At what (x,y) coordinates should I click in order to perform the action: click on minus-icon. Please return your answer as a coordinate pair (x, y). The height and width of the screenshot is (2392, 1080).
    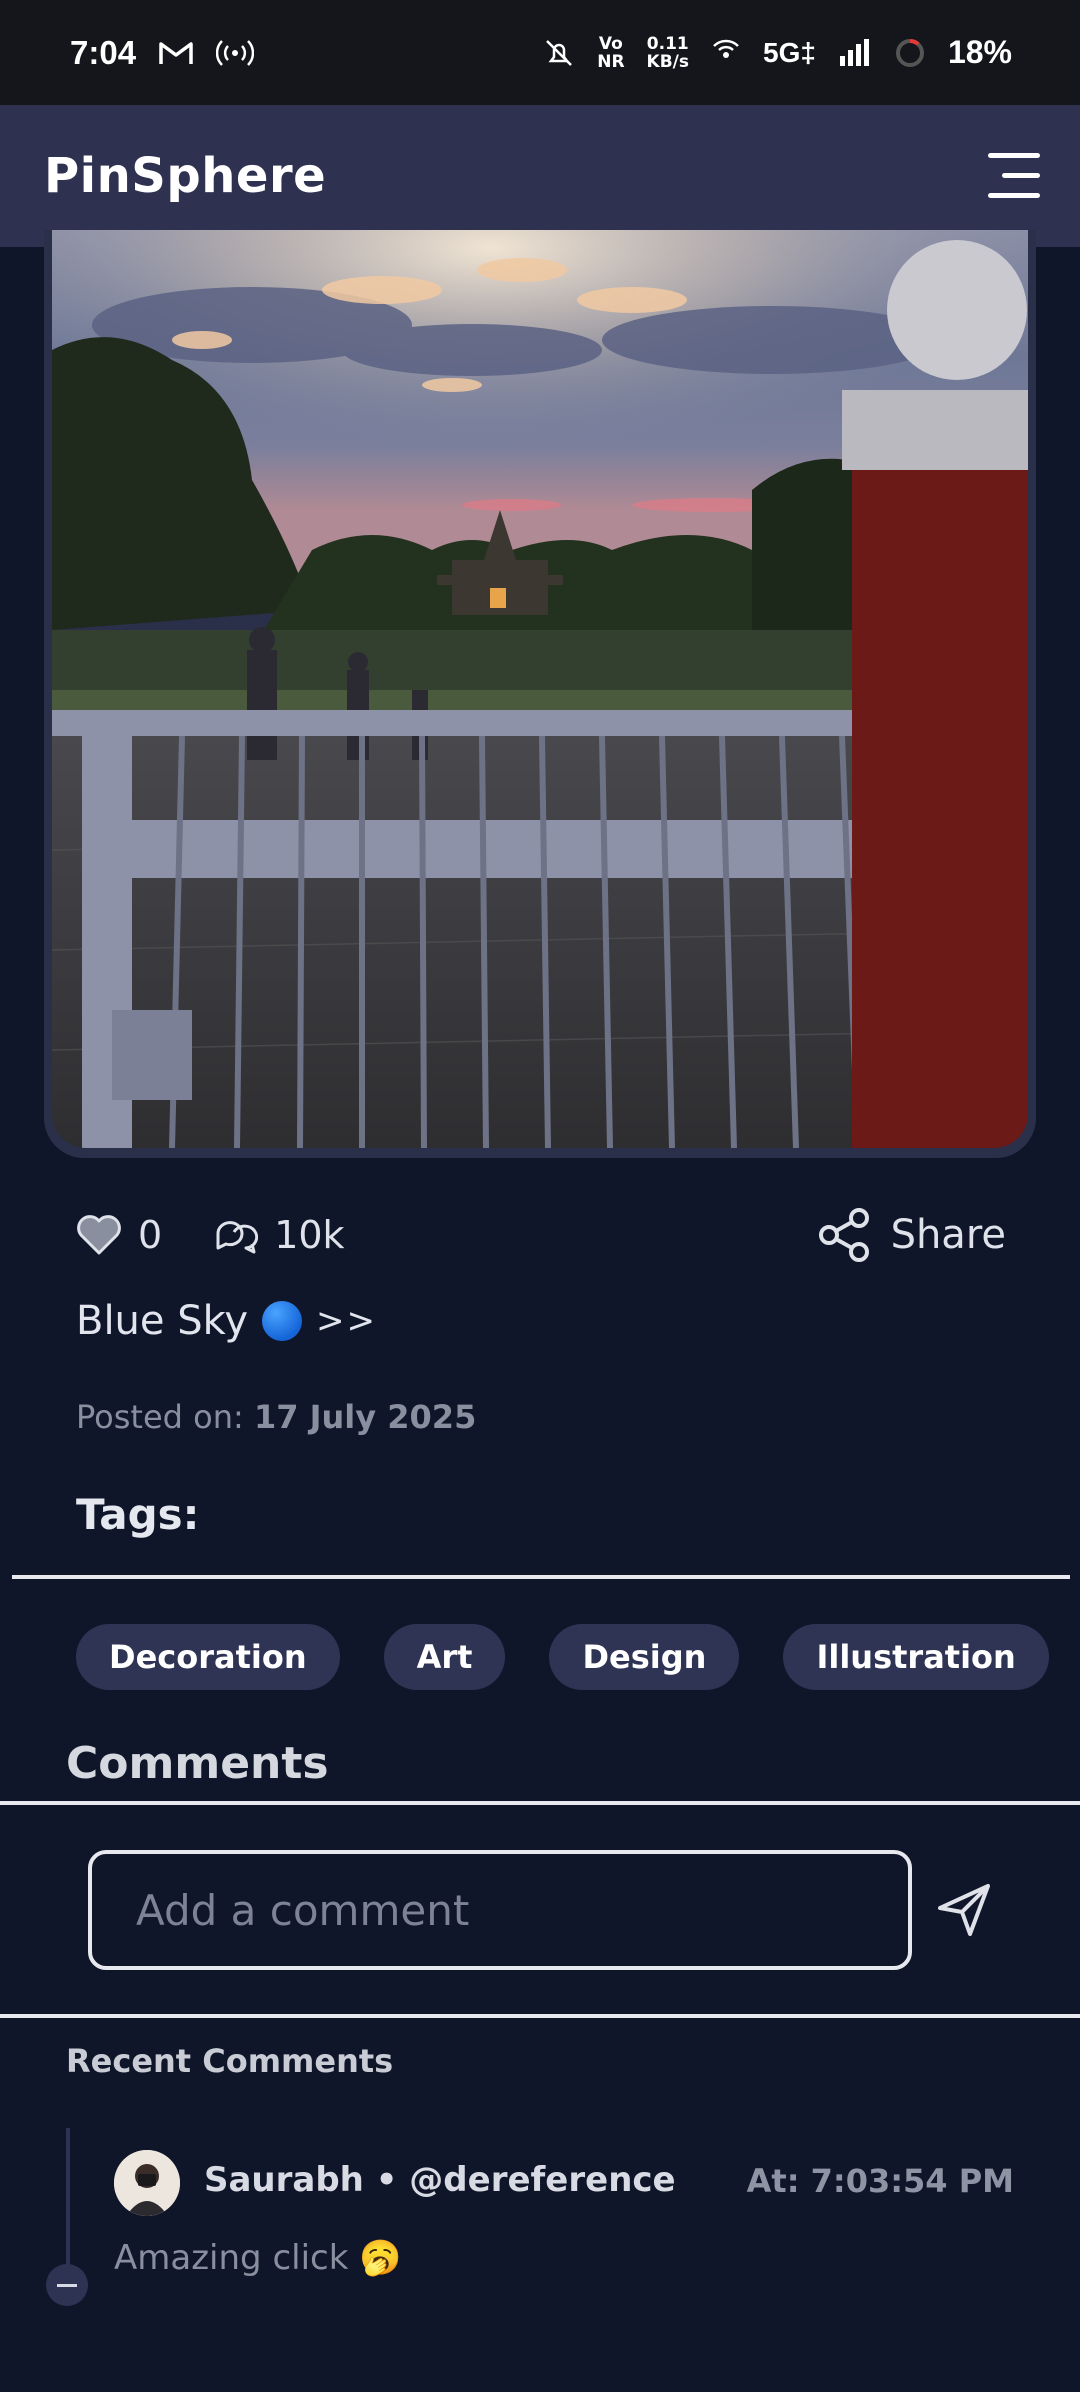
    Looking at the image, I should click on (67, 2285).